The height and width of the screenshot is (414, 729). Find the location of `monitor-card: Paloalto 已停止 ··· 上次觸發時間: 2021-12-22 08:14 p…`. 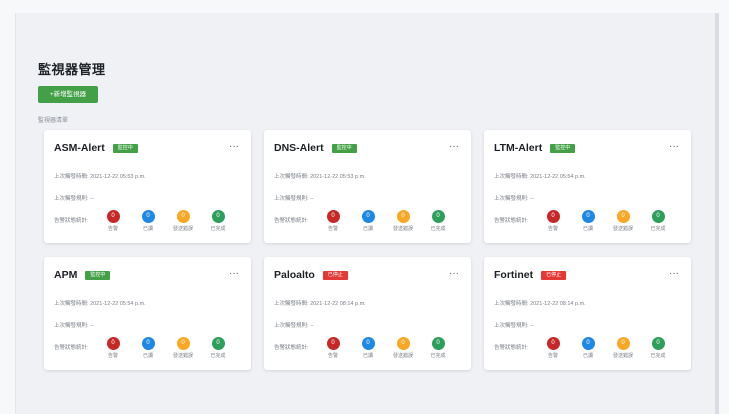

monitor-card: Paloalto 已停止 ··· 上次觸發時間: 2021-12-22 08:14 p… is located at coordinates (367, 313).